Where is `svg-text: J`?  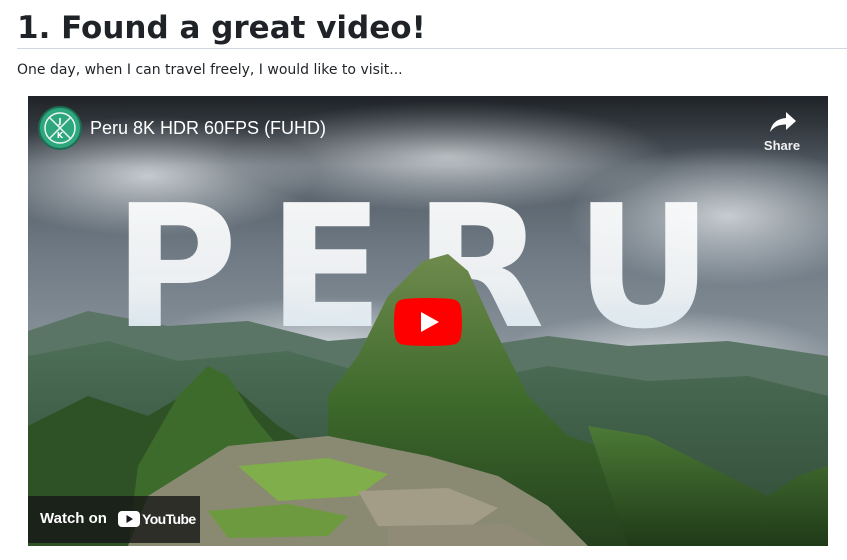
svg-text: J is located at coordinates (60, 121).